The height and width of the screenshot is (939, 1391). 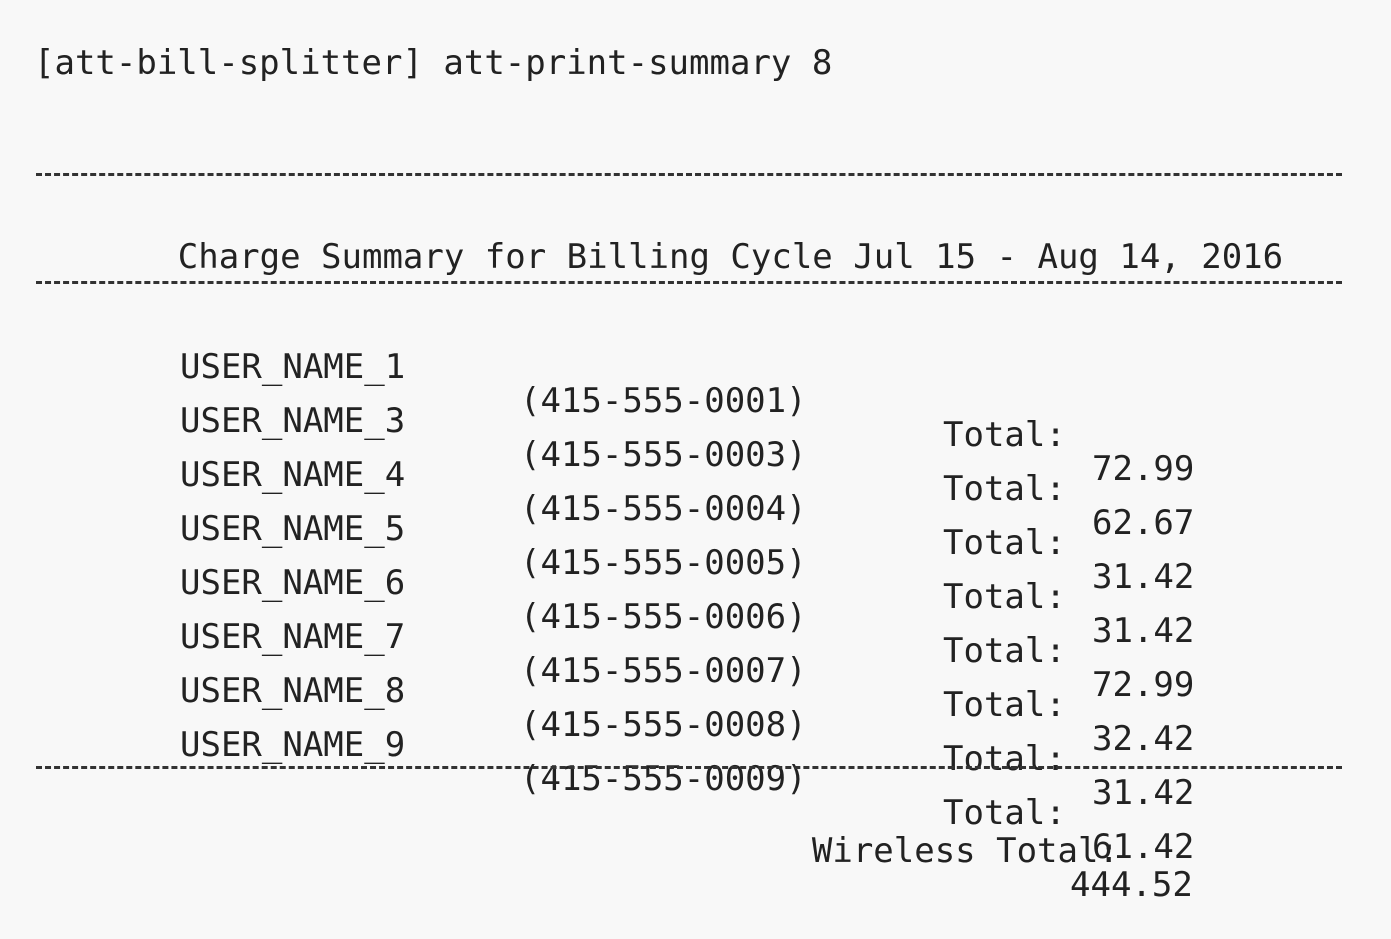 I want to click on separator-middle, so click(x=689, y=282).